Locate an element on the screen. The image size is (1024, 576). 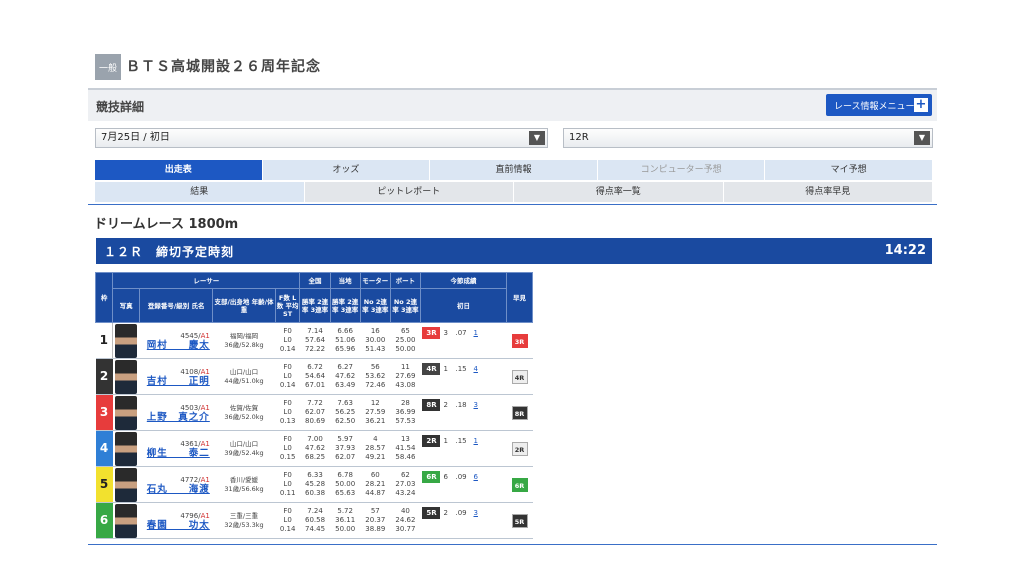
date-select-value: 7月25日 / 初日 is located at coordinates (135, 137).